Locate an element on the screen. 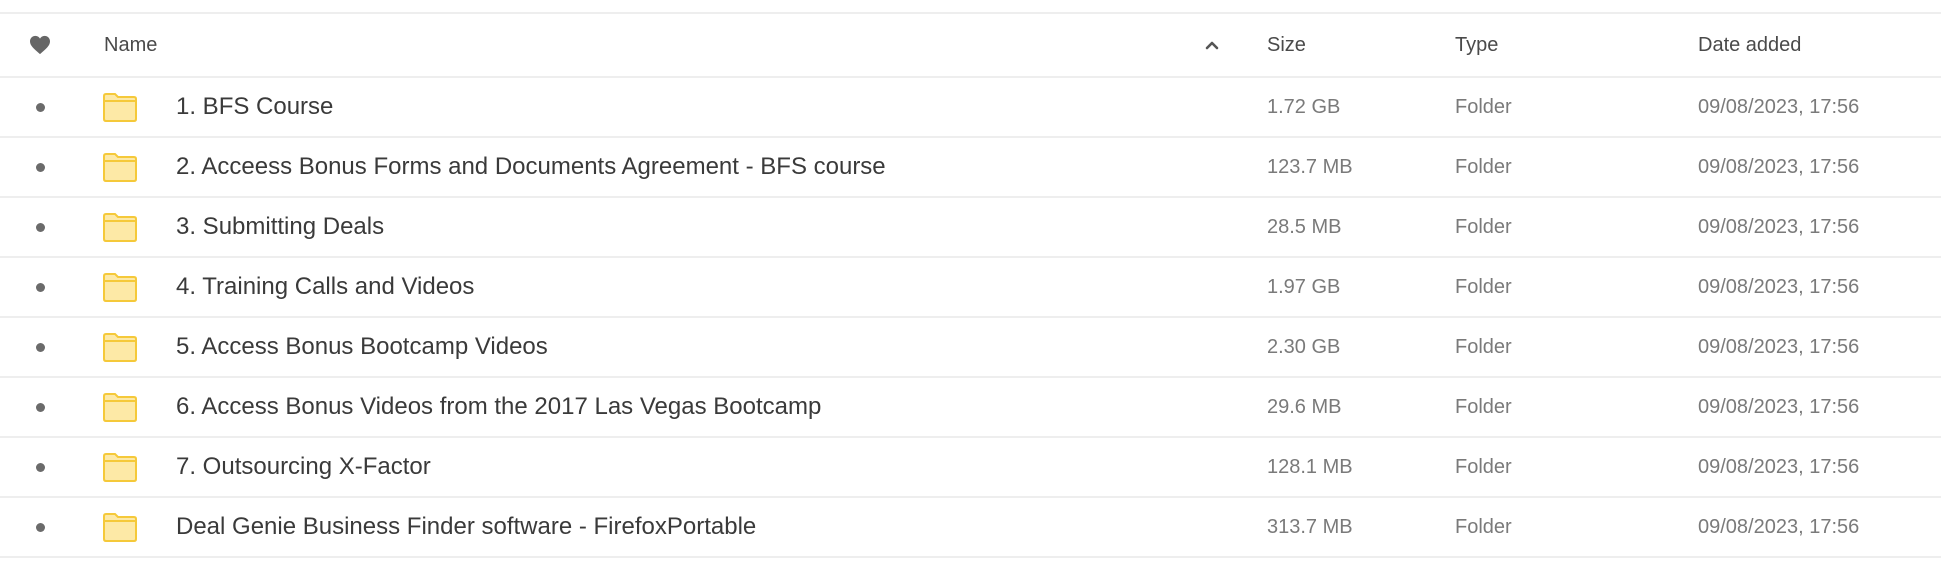  file-size: 2.30 GB is located at coordinates (1304, 346).